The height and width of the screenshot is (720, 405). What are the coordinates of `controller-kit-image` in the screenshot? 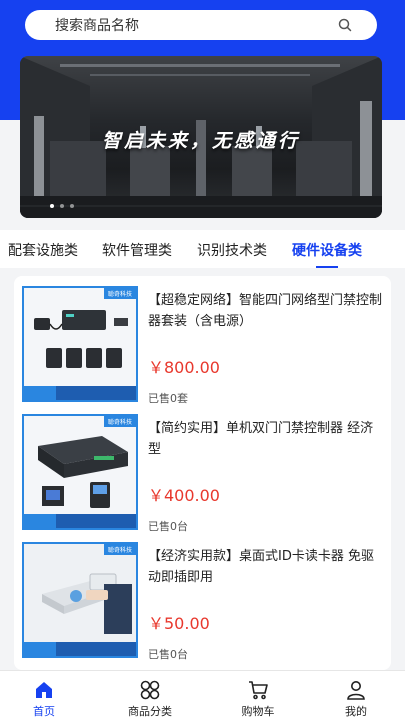 It's located at (80, 337).